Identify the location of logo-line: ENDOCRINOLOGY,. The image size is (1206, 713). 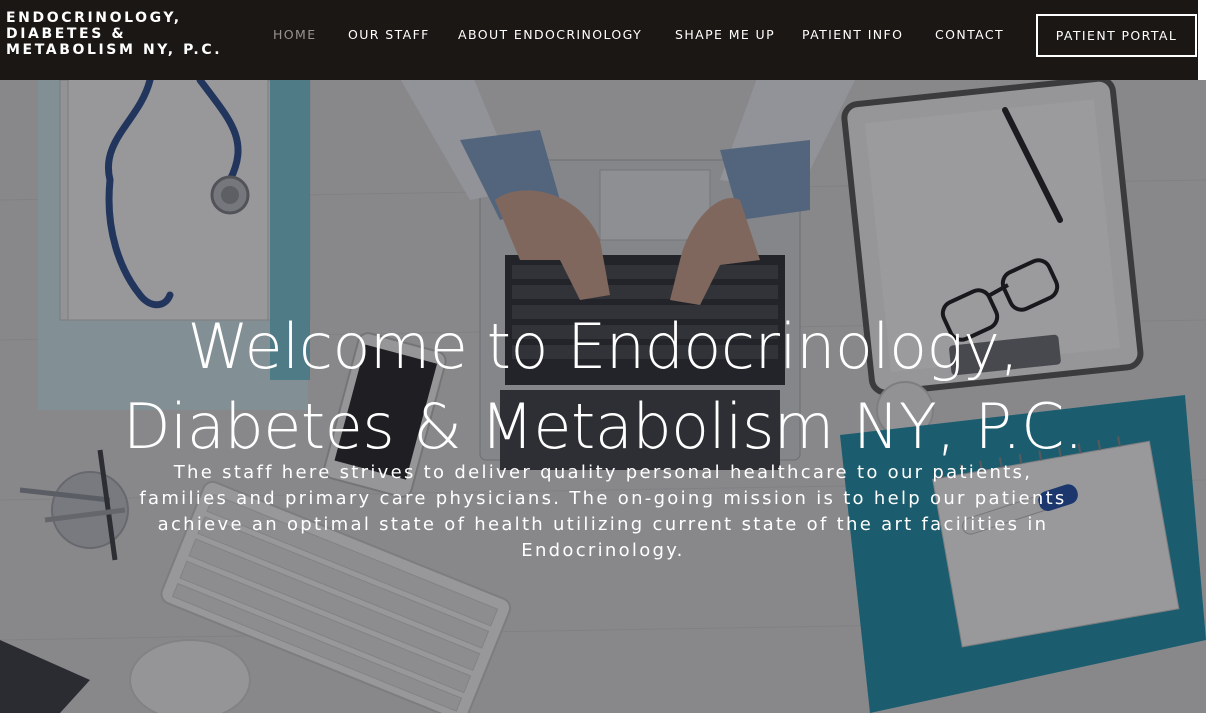
(94, 18).